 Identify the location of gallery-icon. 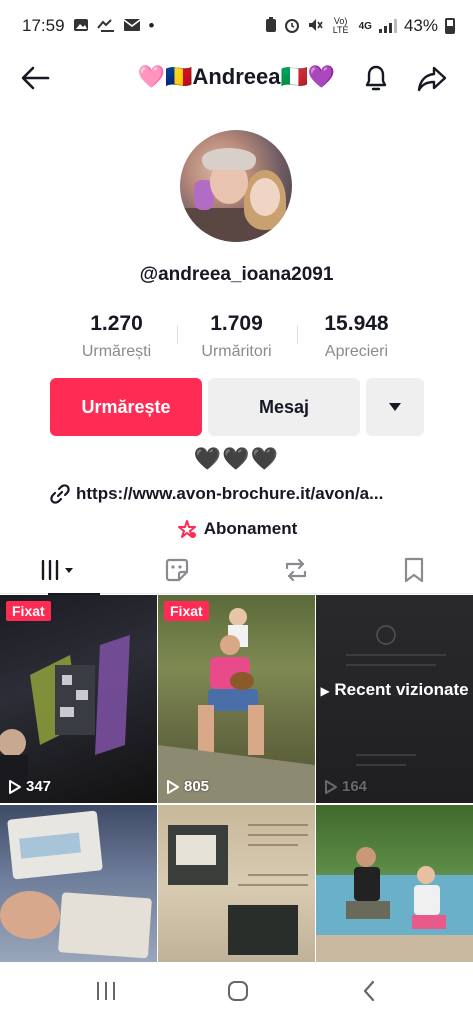
(81, 26).